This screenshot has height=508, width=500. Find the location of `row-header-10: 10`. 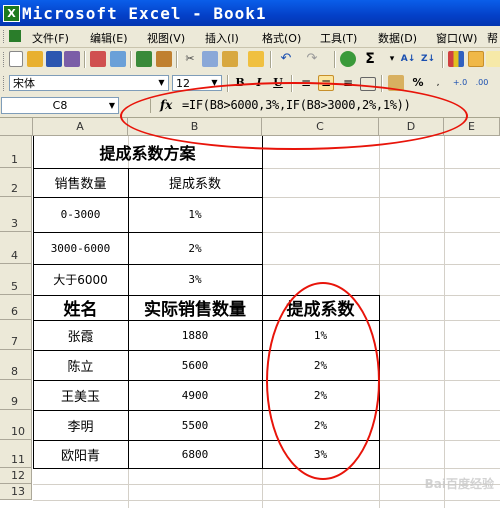

row-header-10: 10 is located at coordinates (16, 425).